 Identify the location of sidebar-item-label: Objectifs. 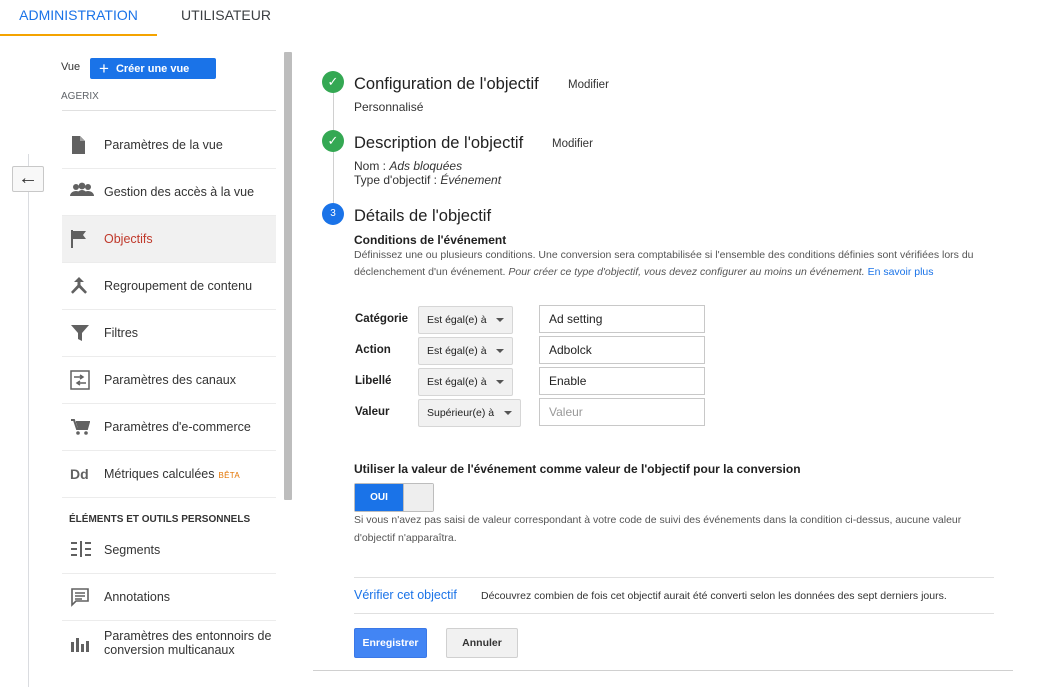
(128, 239).